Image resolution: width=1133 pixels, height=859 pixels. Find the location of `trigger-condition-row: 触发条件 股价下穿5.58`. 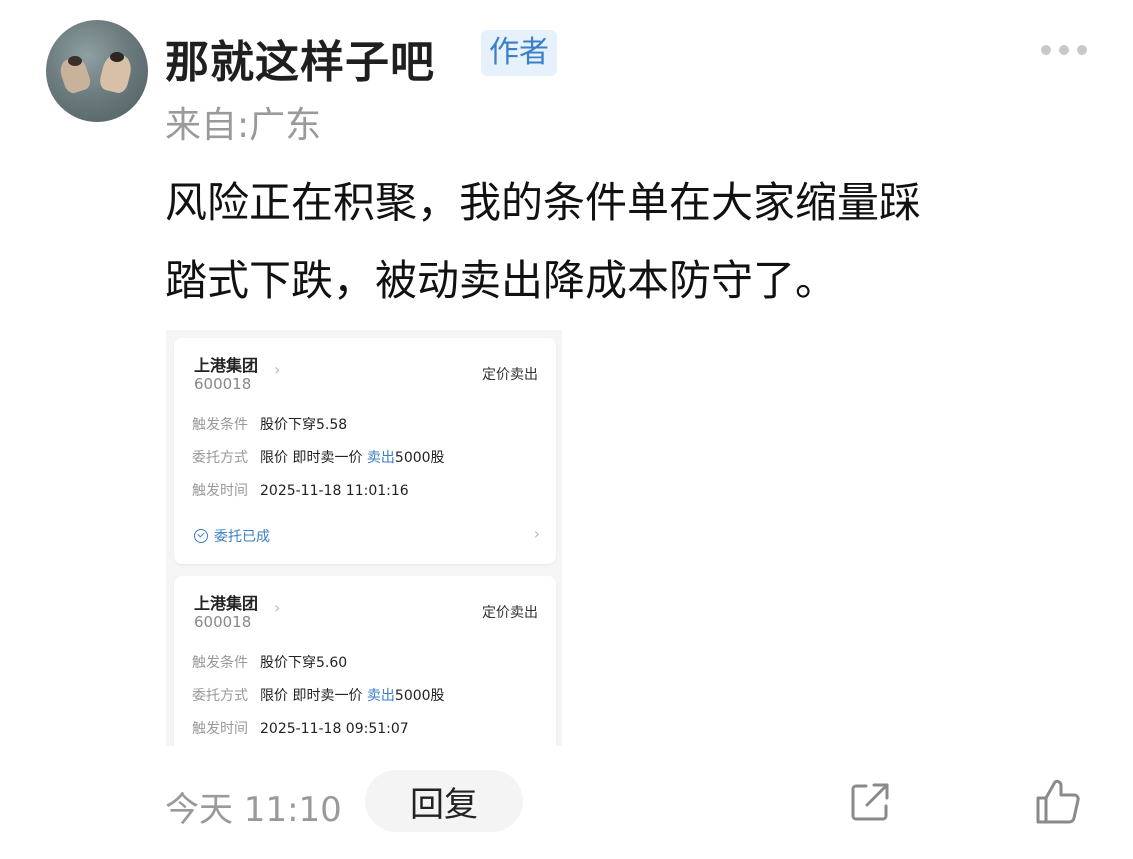

trigger-condition-row: 触发条件 股价下穿5.58 is located at coordinates (269, 424).